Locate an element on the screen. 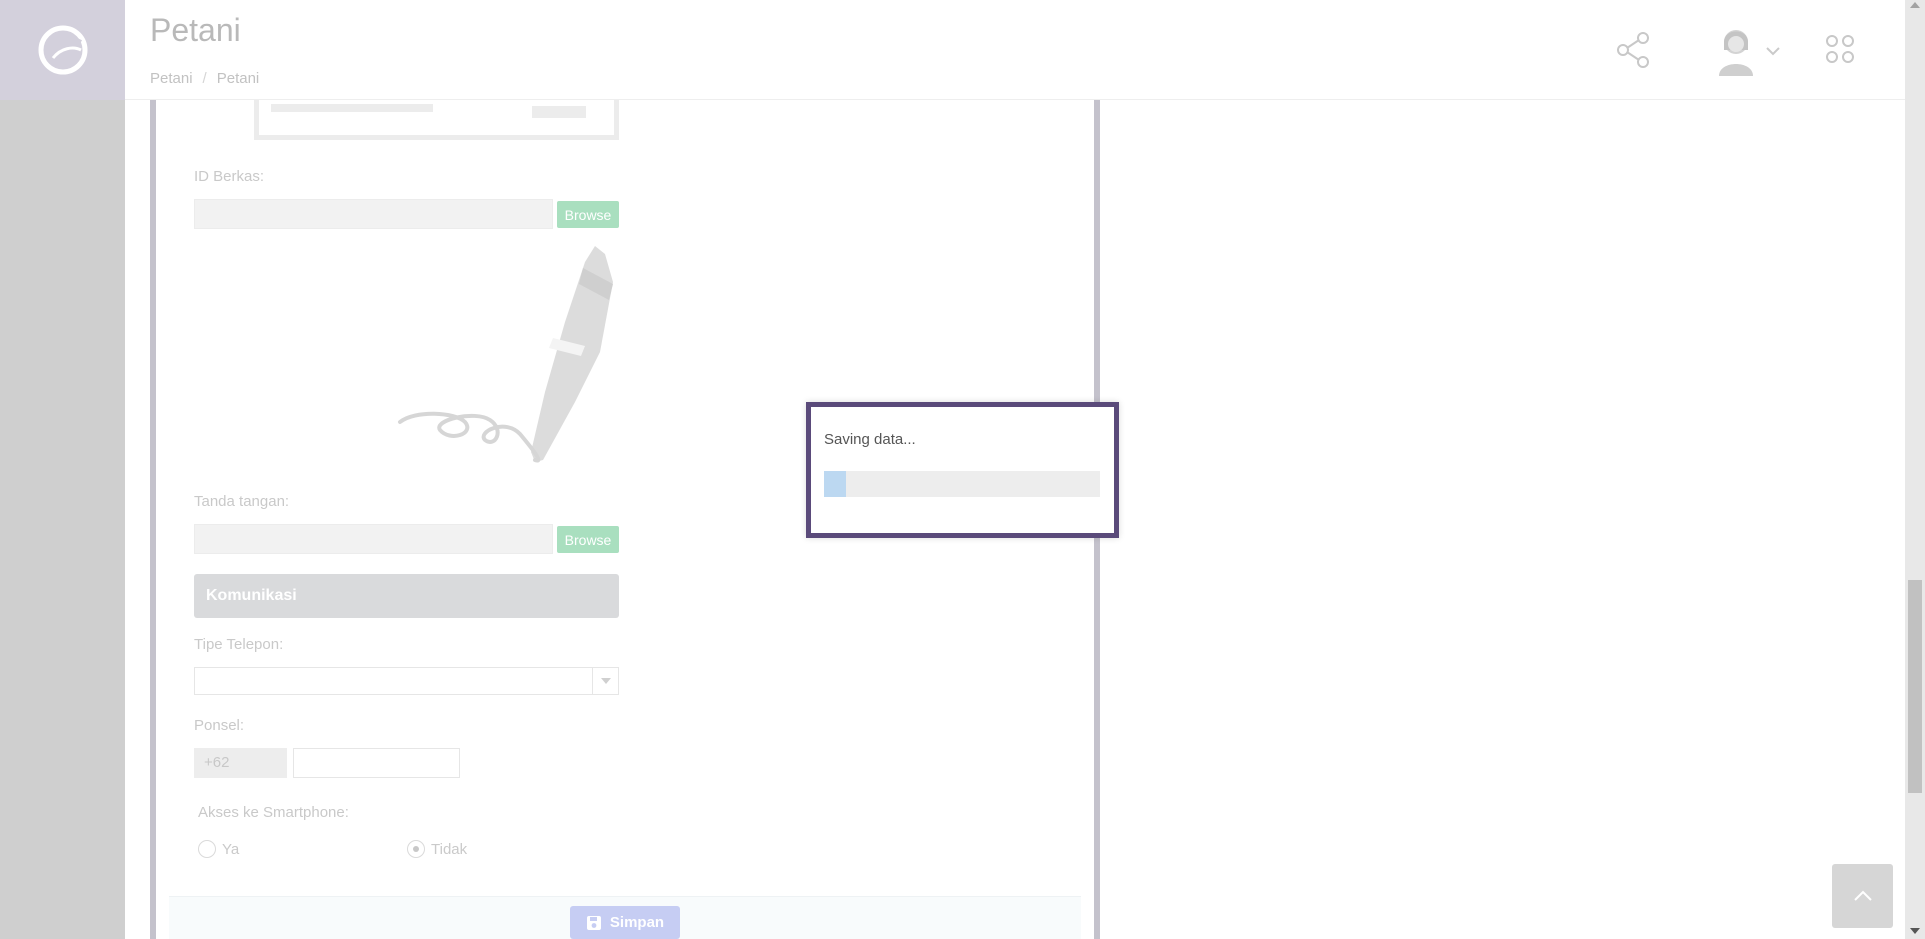 This screenshot has height=939, width=1925. sidebar is located at coordinates (62, 469).